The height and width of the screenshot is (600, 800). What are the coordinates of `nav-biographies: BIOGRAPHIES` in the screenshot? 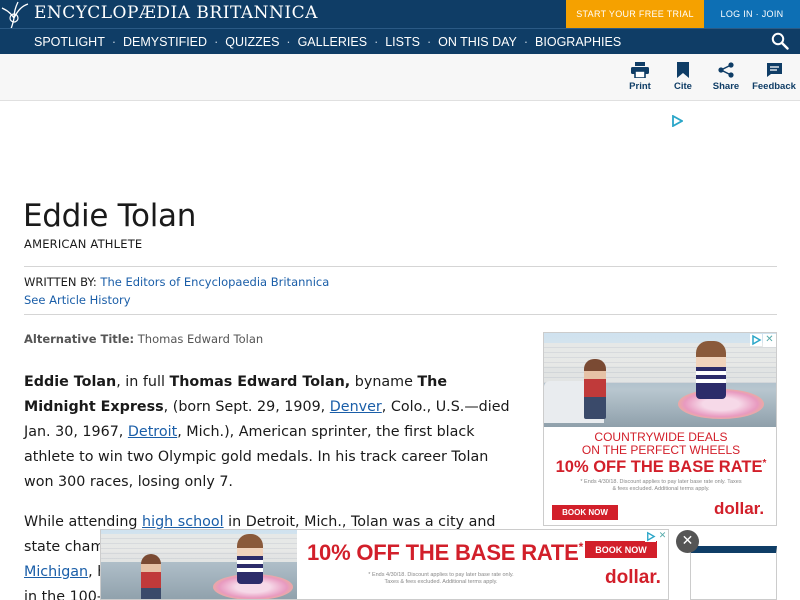 It's located at (578, 42).